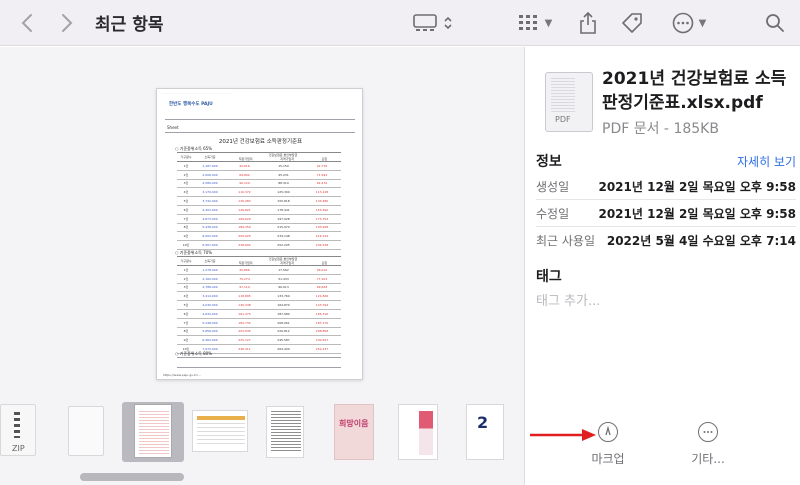 This screenshot has width=800, height=485. I want to click on red-arrow-annotation, so click(563, 435).